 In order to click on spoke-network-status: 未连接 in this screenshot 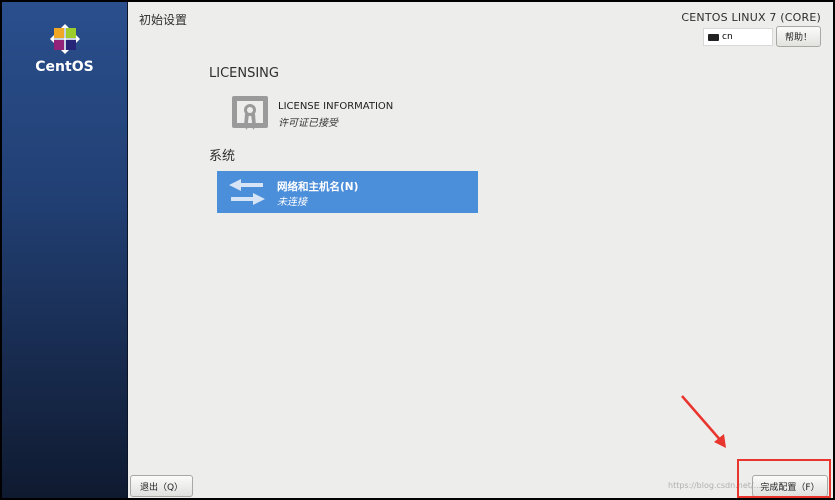, I will do `click(292, 202)`.